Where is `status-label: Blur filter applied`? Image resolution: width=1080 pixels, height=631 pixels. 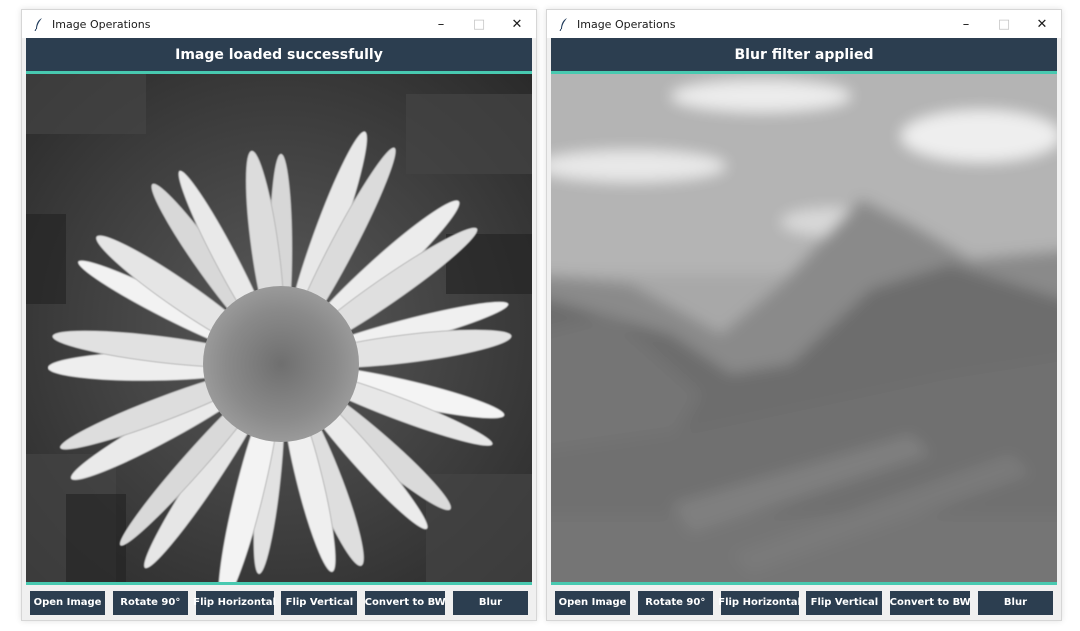 status-label: Blur filter applied is located at coordinates (804, 56).